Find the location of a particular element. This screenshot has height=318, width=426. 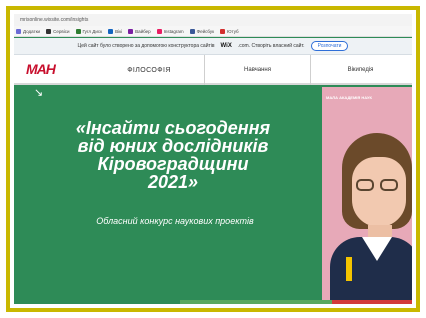

wix-start-button: Розпочати is located at coordinates (329, 46).